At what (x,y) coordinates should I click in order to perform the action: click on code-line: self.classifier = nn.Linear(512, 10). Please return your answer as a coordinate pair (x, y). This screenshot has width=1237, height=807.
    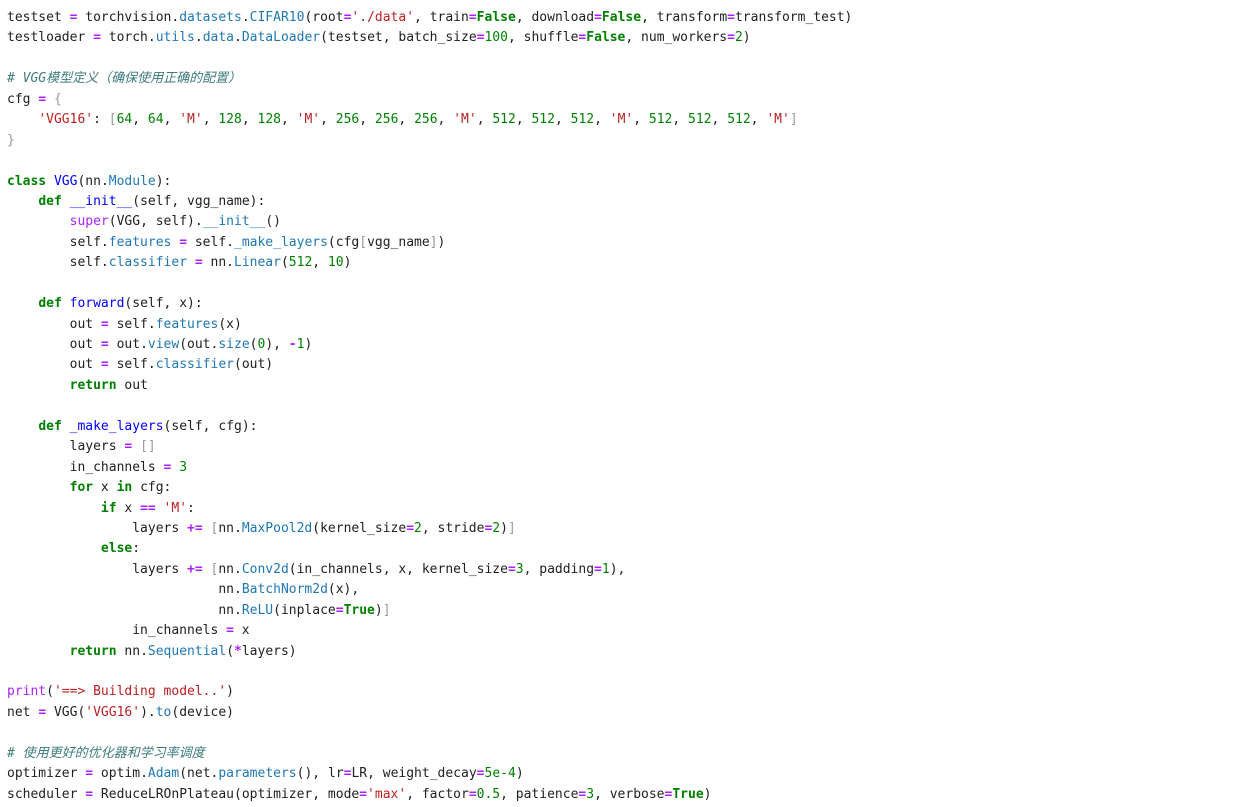
    Looking at the image, I should click on (429, 263).